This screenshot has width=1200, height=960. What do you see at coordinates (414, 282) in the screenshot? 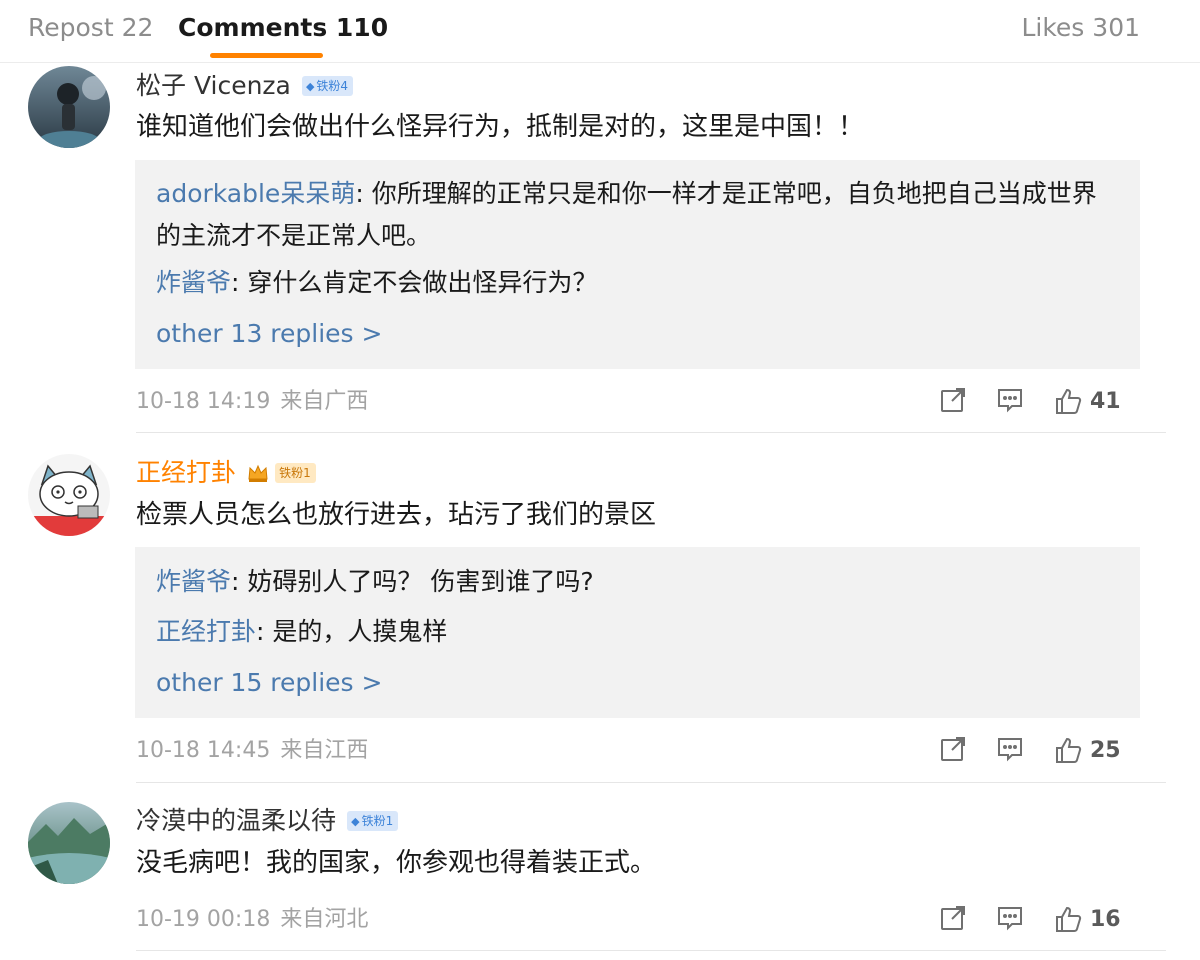
I see `reply-text: : 穿什么肯定不会做出怪异行为？` at bounding box center [414, 282].